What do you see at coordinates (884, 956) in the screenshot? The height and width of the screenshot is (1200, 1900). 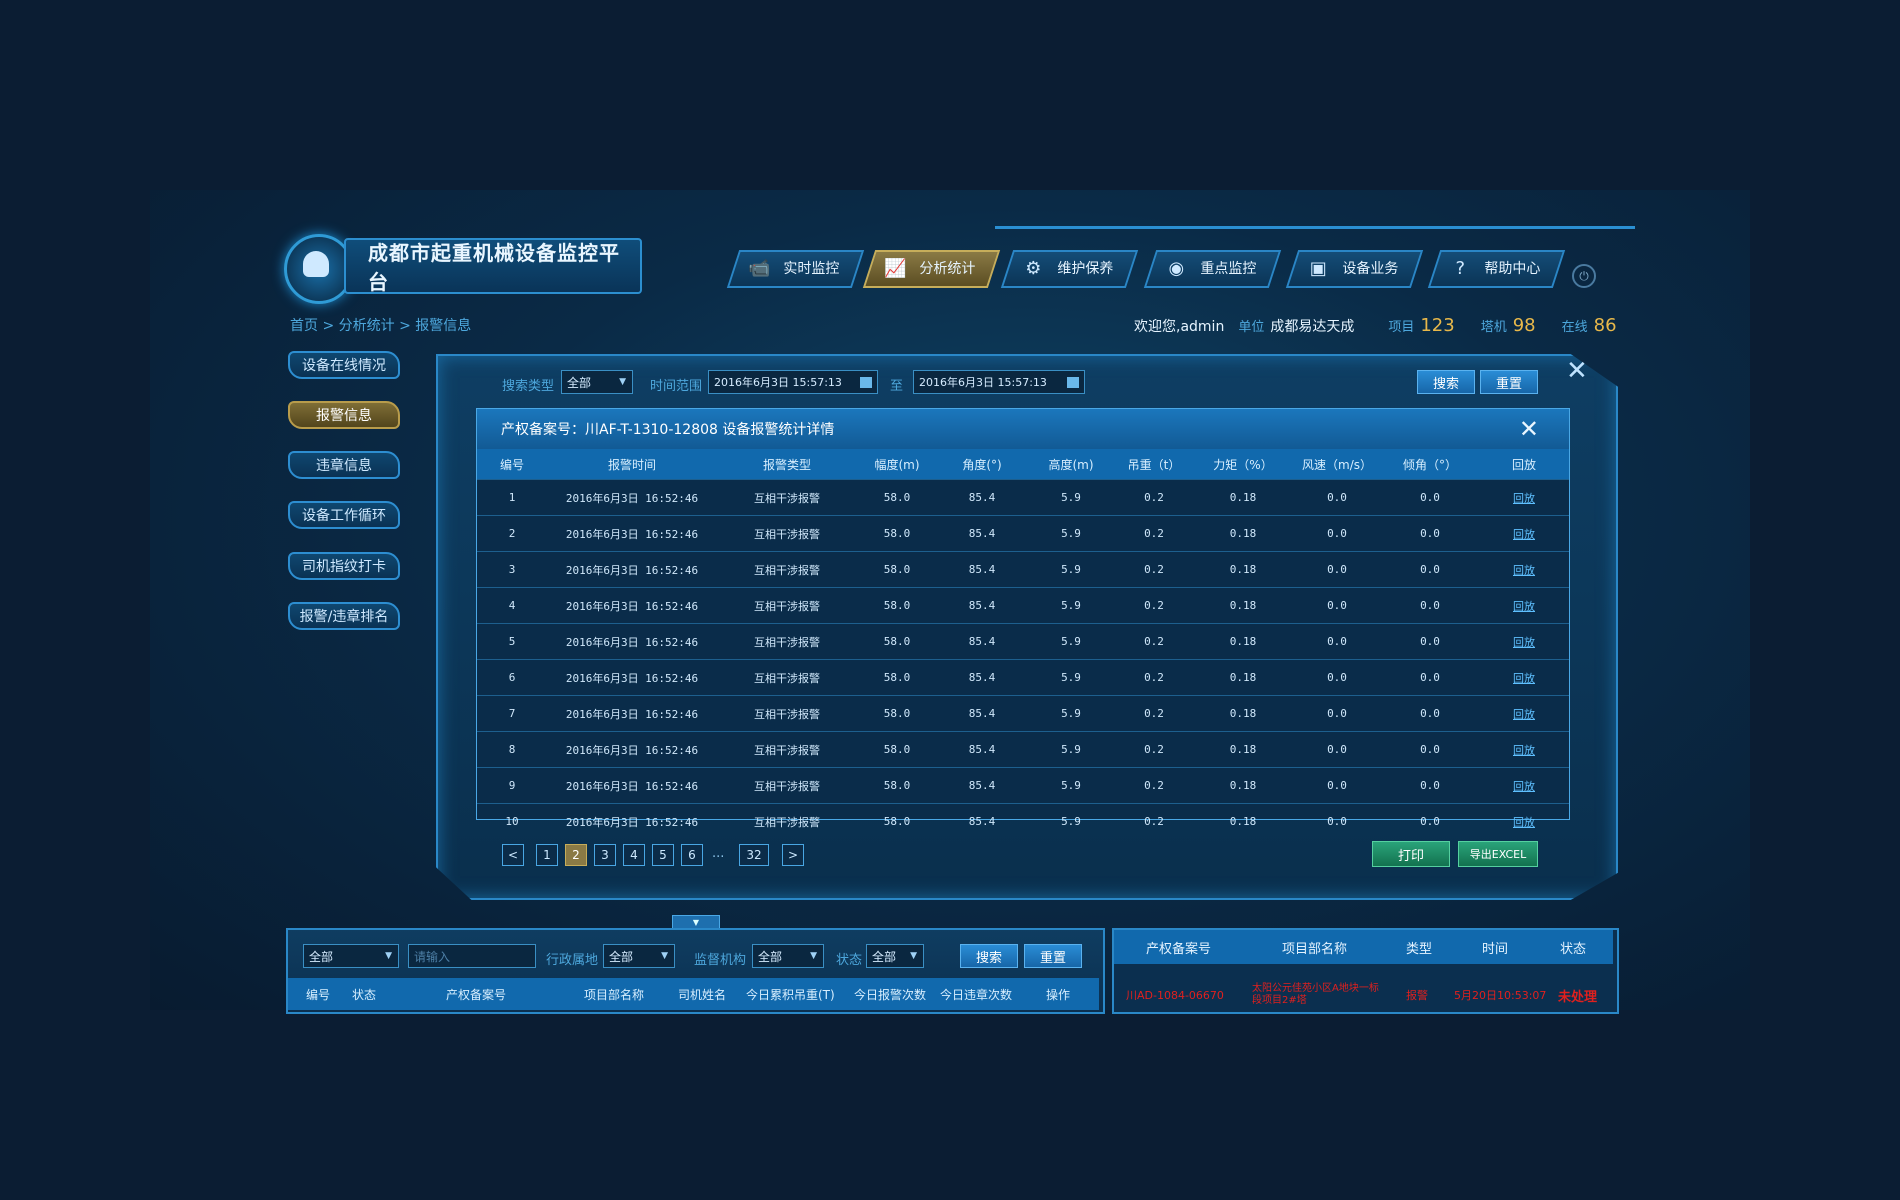 I see `status-value: 全部` at bounding box center [884, 956].